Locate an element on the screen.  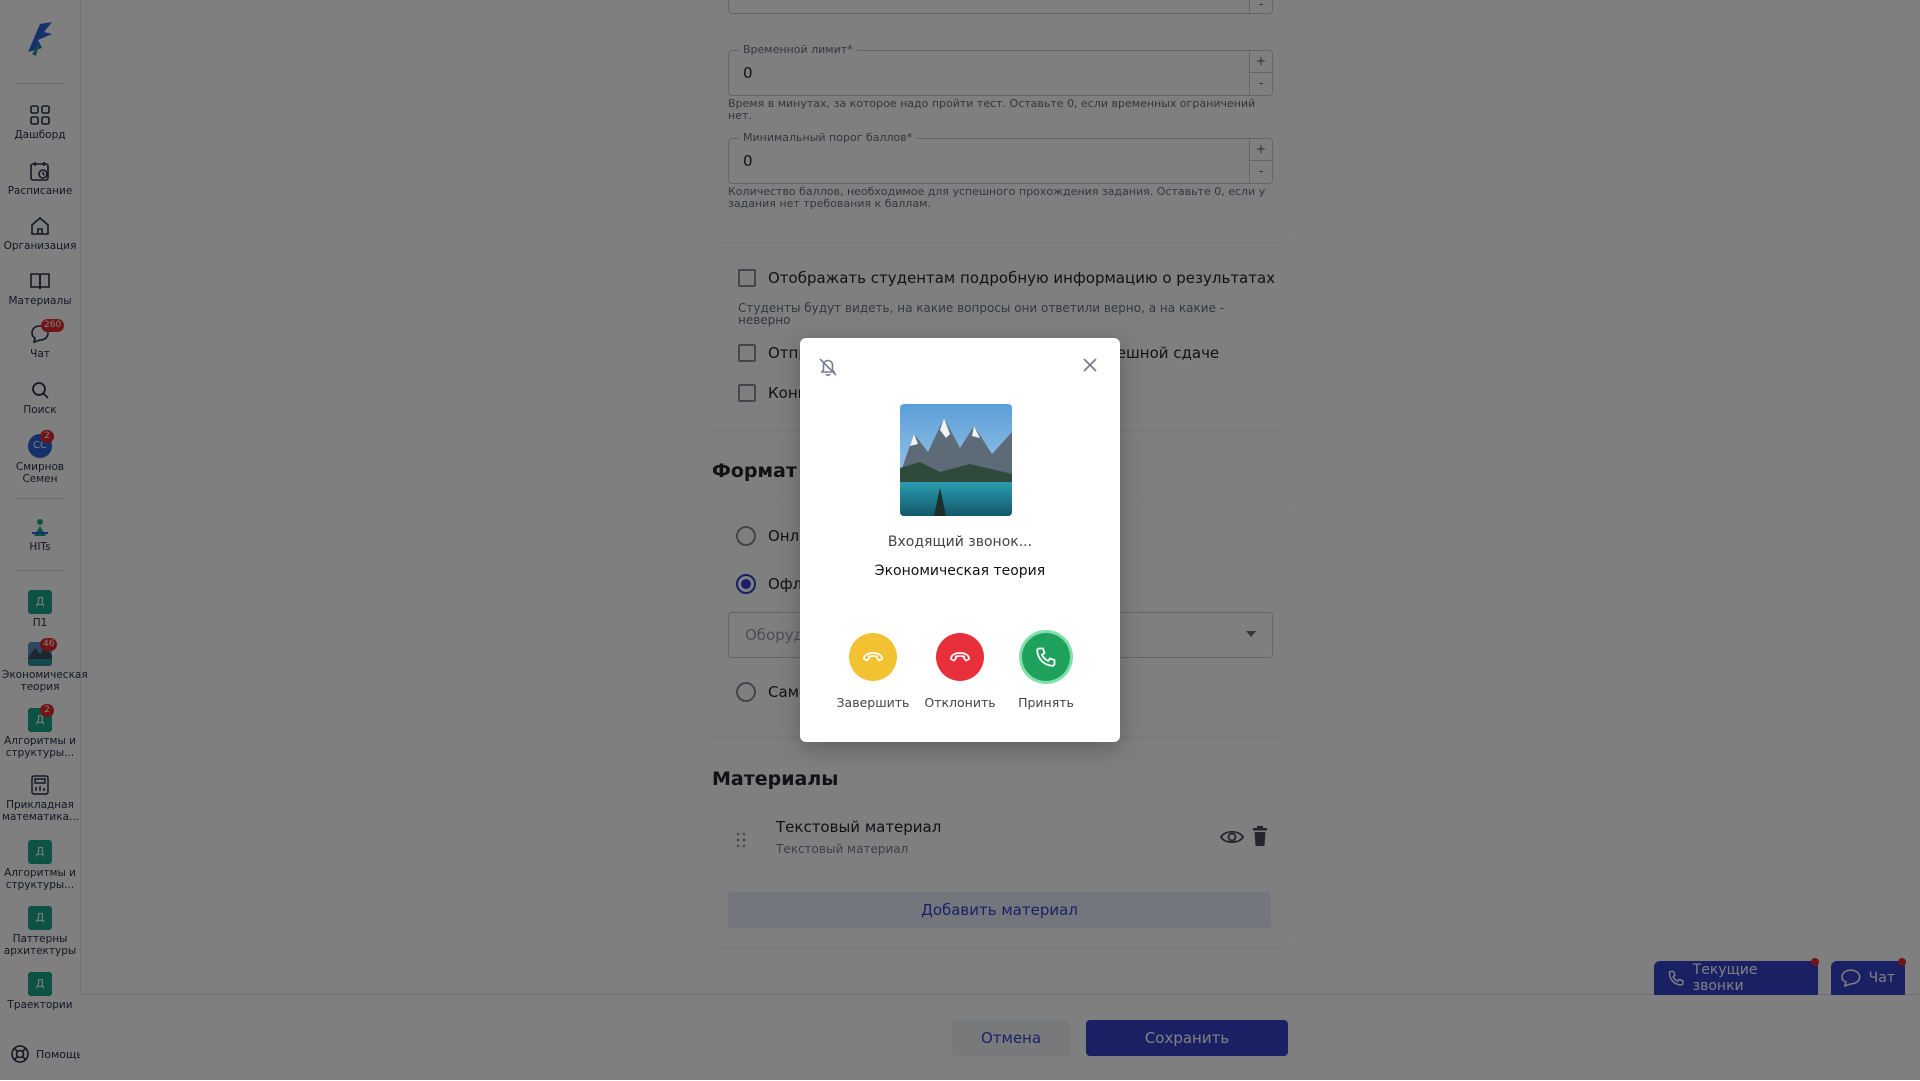
decline-call-label: Отклонить is located at coordinates (960, 702).